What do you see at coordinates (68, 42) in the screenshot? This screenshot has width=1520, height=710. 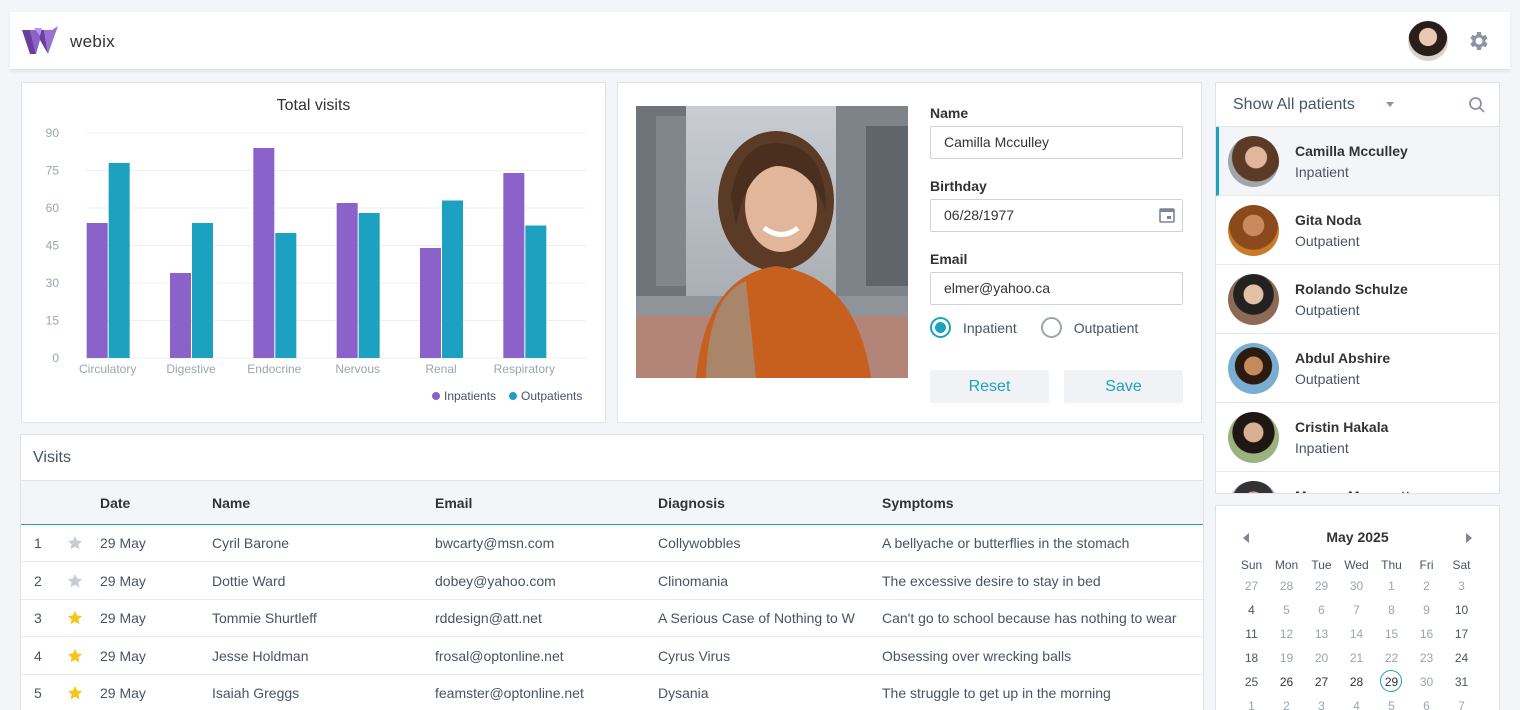 I see `webix-logo: webix` at bounding box center [68, 42].